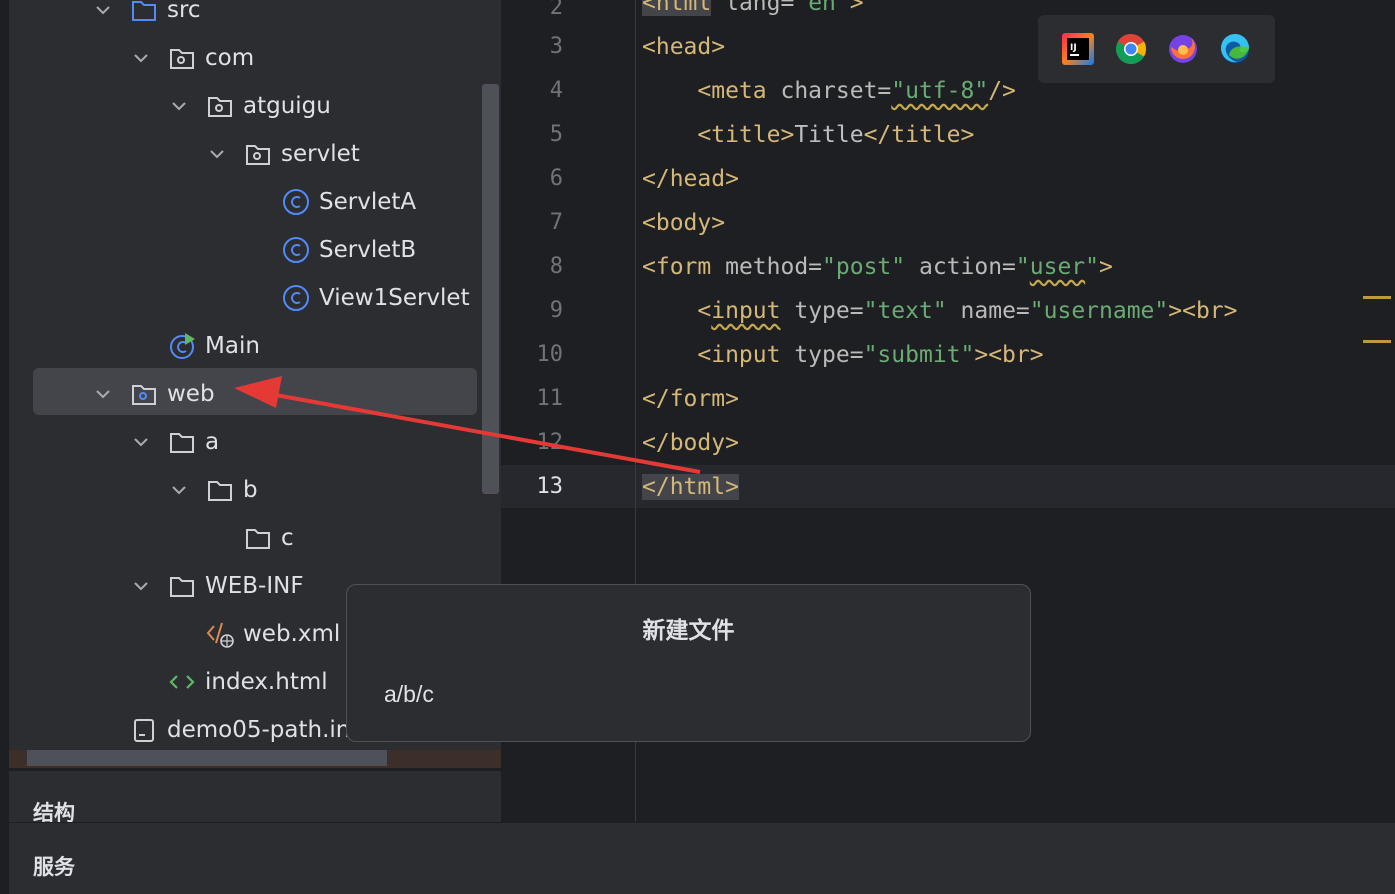  Describe the element at coordinates (550, 486) in the screenshot. I see `line-number-current: 13` at that location.